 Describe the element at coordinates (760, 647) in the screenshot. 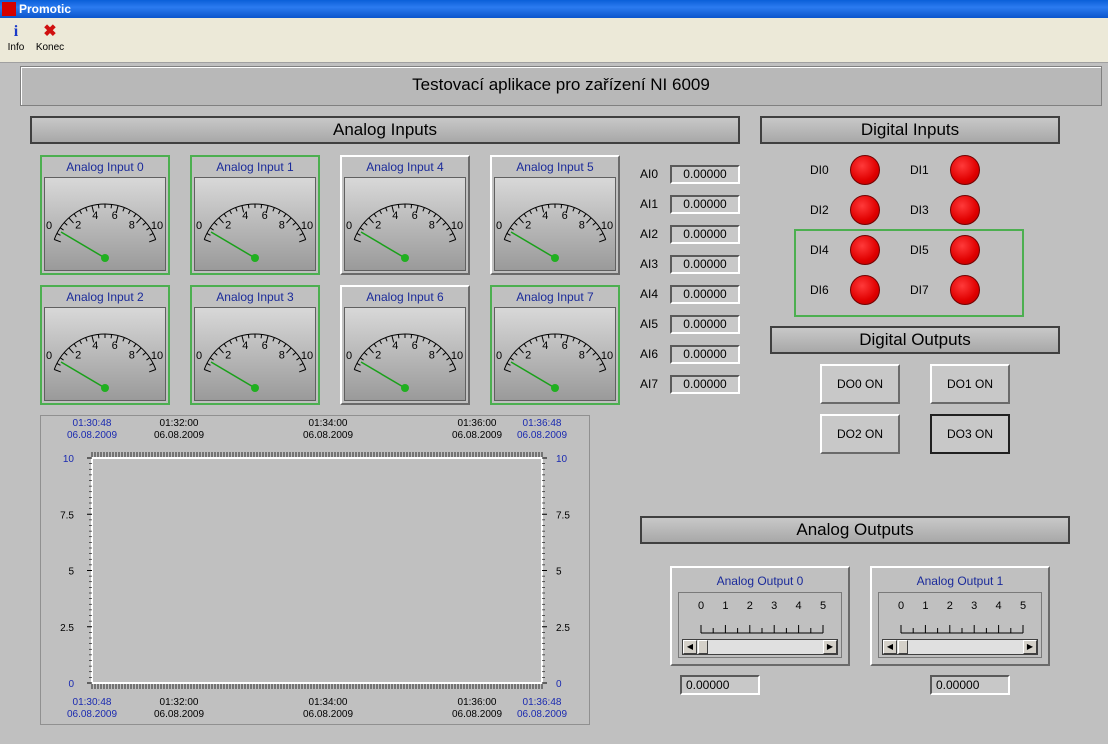

I see `ao-slider-0: ◀ ▶` at that location.